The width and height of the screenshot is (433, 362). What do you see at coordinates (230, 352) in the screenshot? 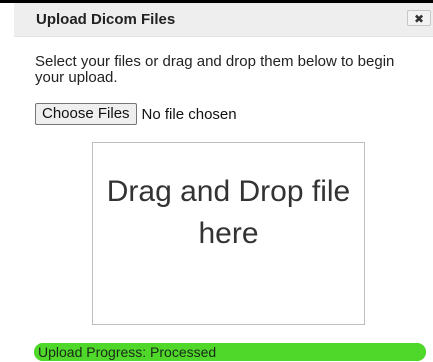
I see `upload-progress-bar: Upload Progress: Processed` at bounding box center [230, 352].